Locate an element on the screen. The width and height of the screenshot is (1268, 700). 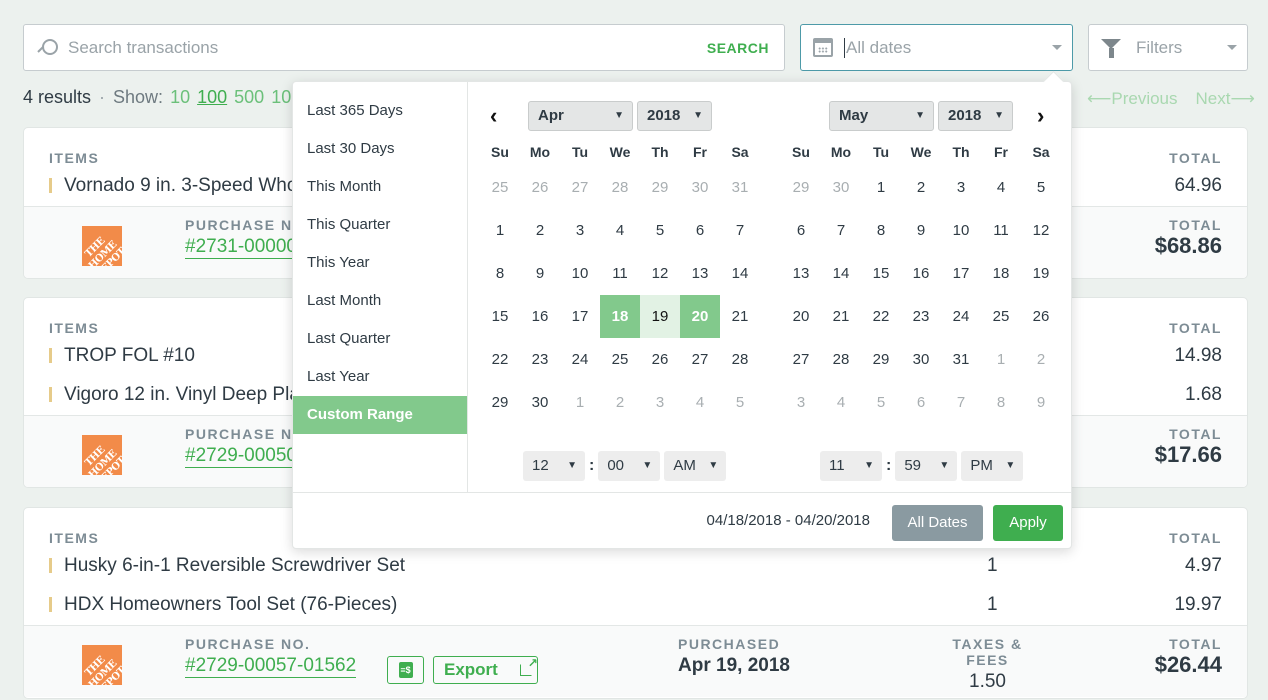
previous-month-icon: ‹ is located at coordinates (493, 116).